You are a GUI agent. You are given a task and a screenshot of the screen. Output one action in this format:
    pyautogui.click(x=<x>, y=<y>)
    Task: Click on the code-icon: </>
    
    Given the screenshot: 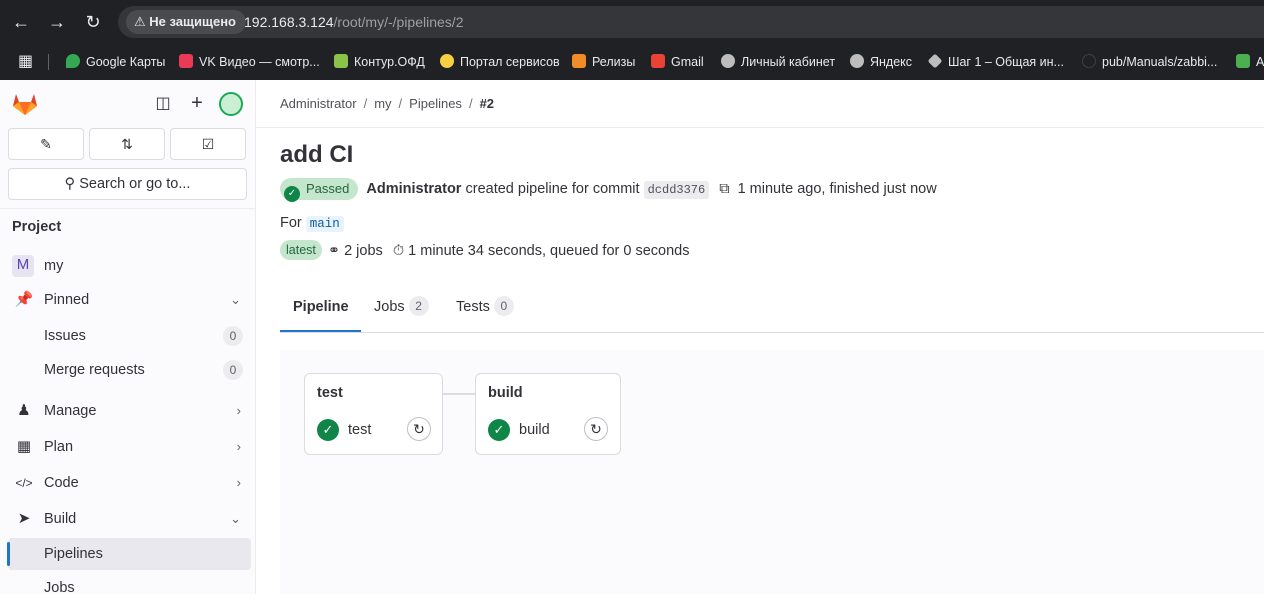 What is the action you would take?
    pyautogui.click(x=24, y=483)
    